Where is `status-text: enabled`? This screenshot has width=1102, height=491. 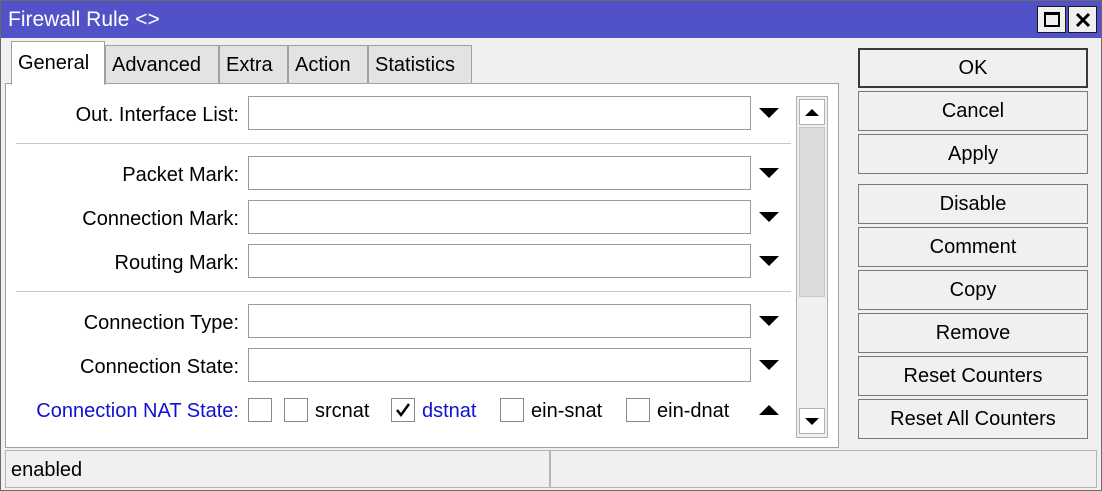 status-text: enabled is located at coordinates (47, 470).